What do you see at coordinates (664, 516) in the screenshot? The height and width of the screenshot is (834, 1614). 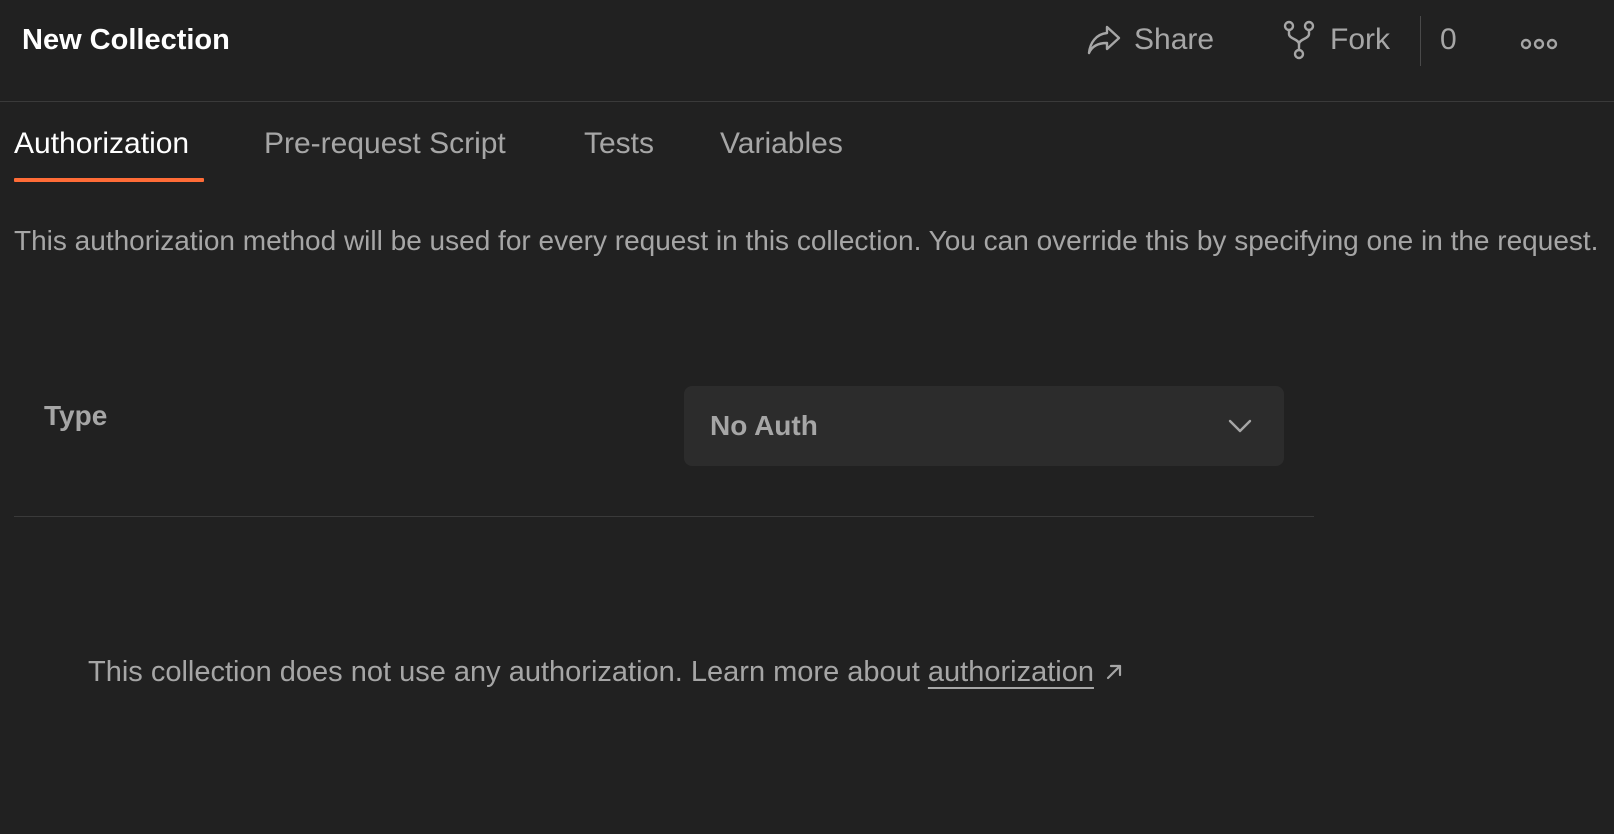 I see `section-divider` at bounding box center [664, 516].